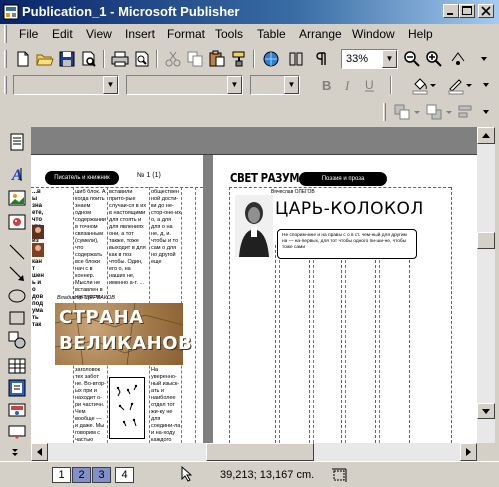 The image size is (499, 487). What do you see at coordinates (402, 112) in the screenshot?
I see `bring-forward-button` at bounding box center [402, 112].